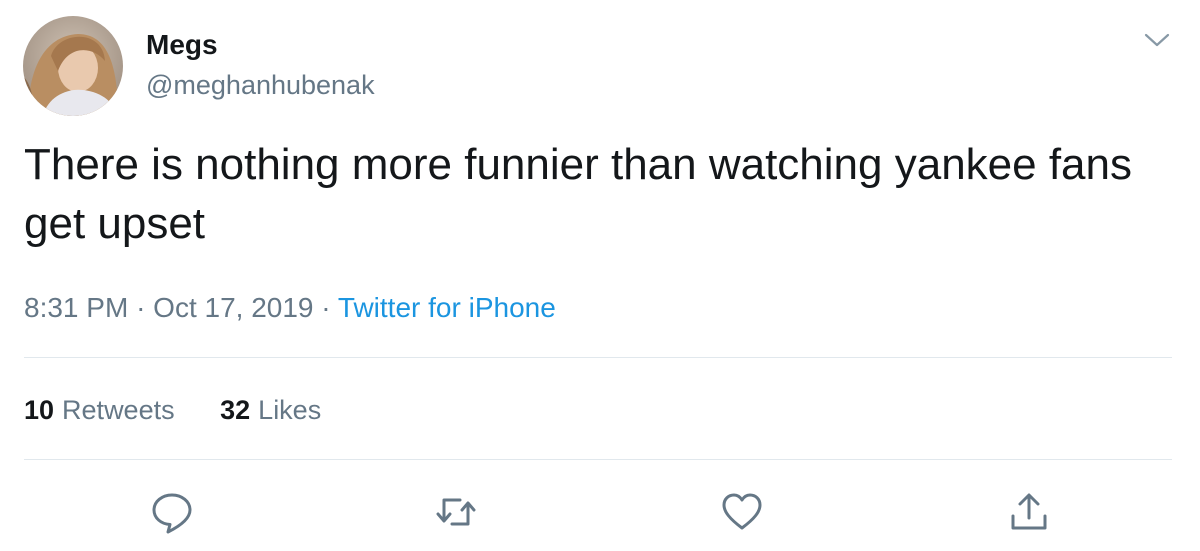 This screenshot has width=1200, height=551. What do you see at coordinates (73, 66) in the screenshot?
I see `avatar` at bounding box center [73, 66].